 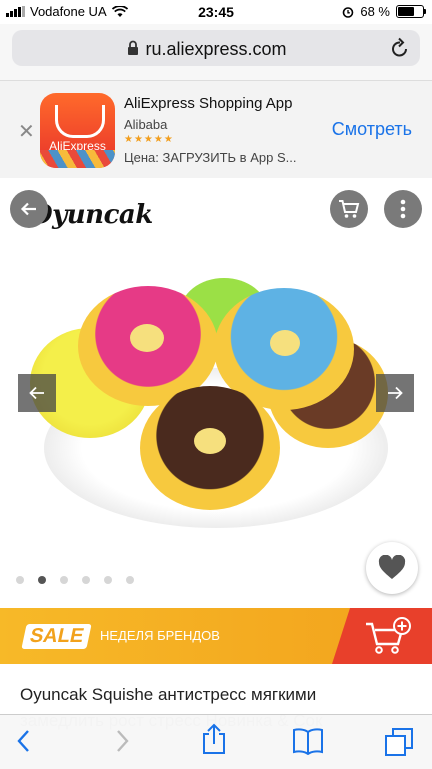 I want to click on back-button, so click(x=29, y=209).